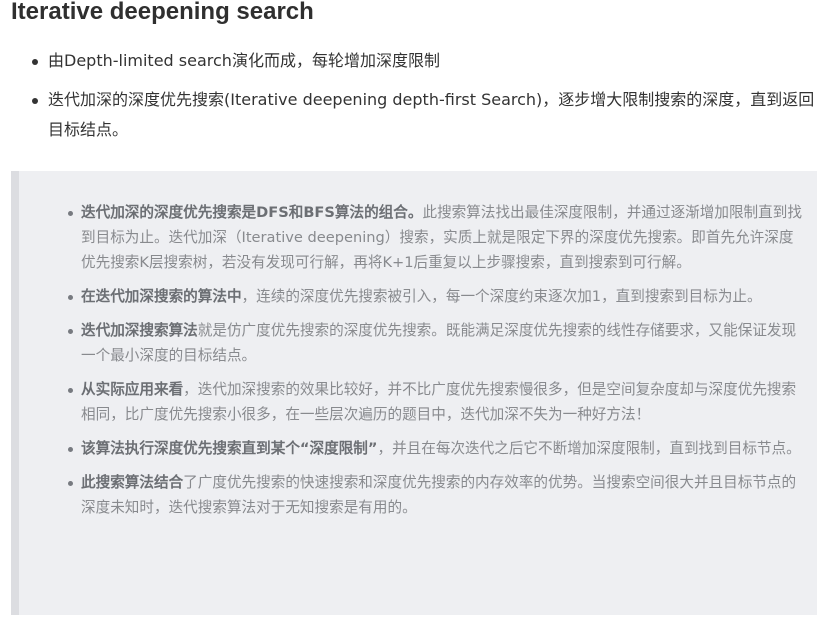 This screenshot has height=620, width=825. Describe the element at coordinates (162, 12) in the screenshot. I see `page-title: Iterative deepening search` at that location.